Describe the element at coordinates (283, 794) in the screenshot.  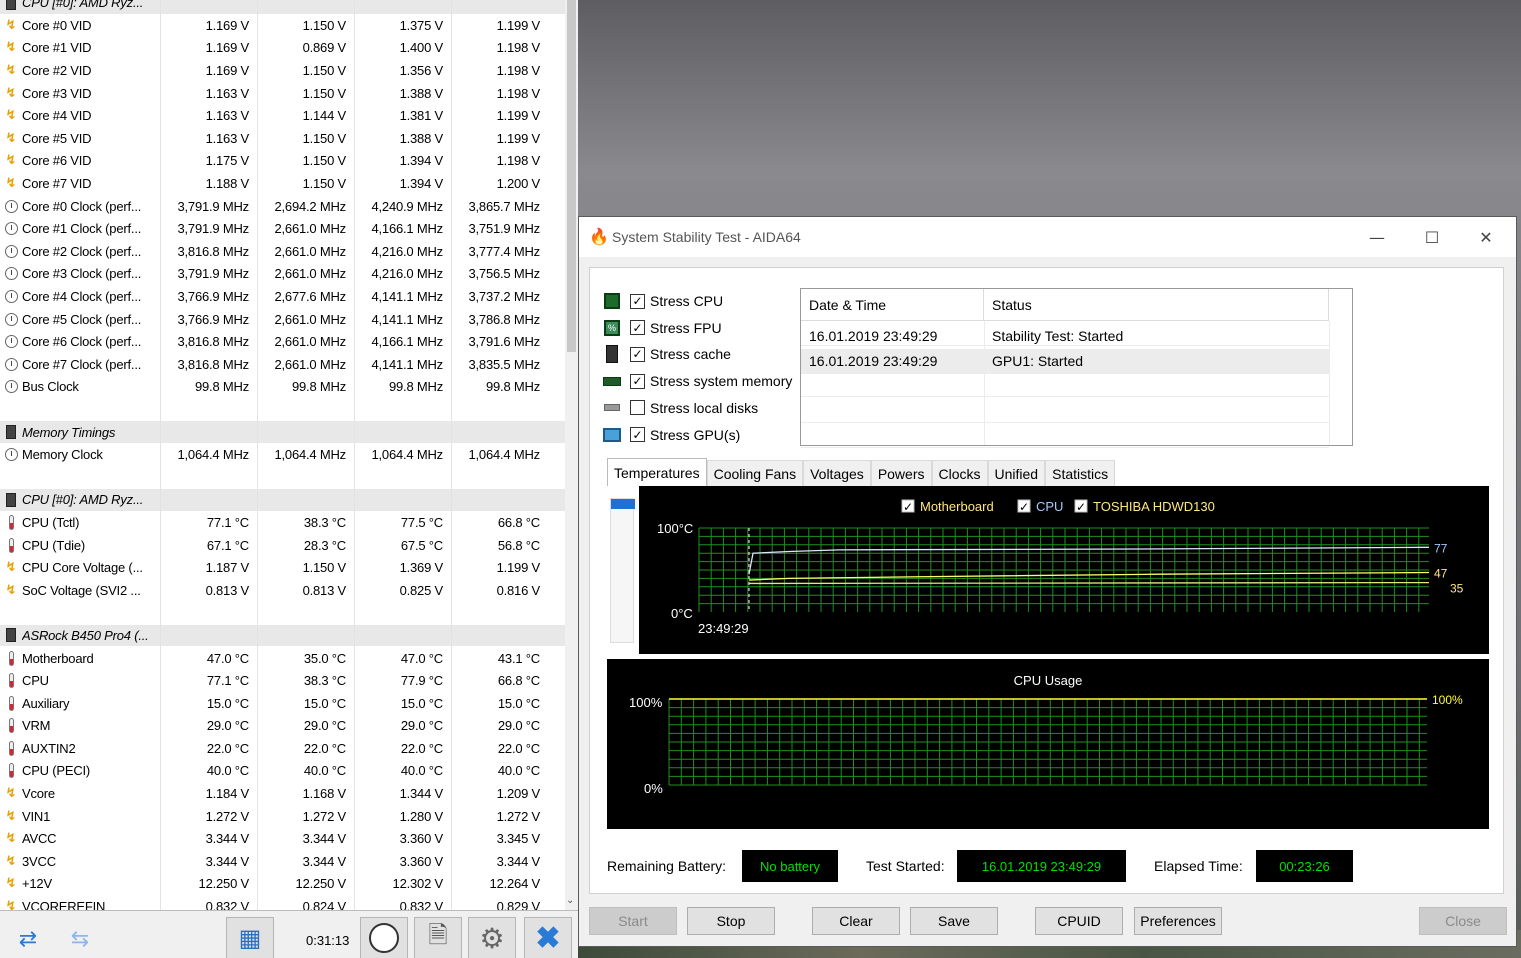
I see `sensor-row: ↯ Vcore 1.184 V 1.168 V 1.344 V 1.209 V` at that location.